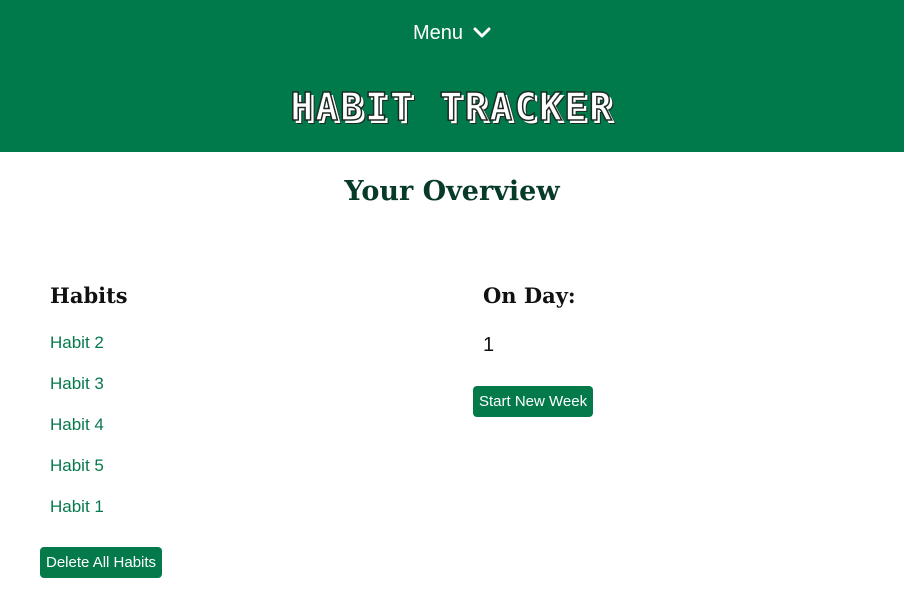 This screenshot has height=615, width=904. I want to click on menu-toggle: Menu, so click(452, 33).